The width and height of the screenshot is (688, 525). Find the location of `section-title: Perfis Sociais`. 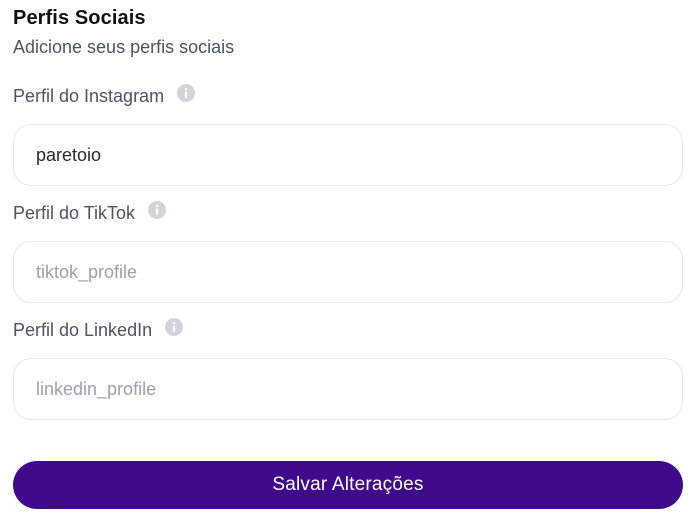

section-title: Perfis Sociais is located at coordinates (79, 18).